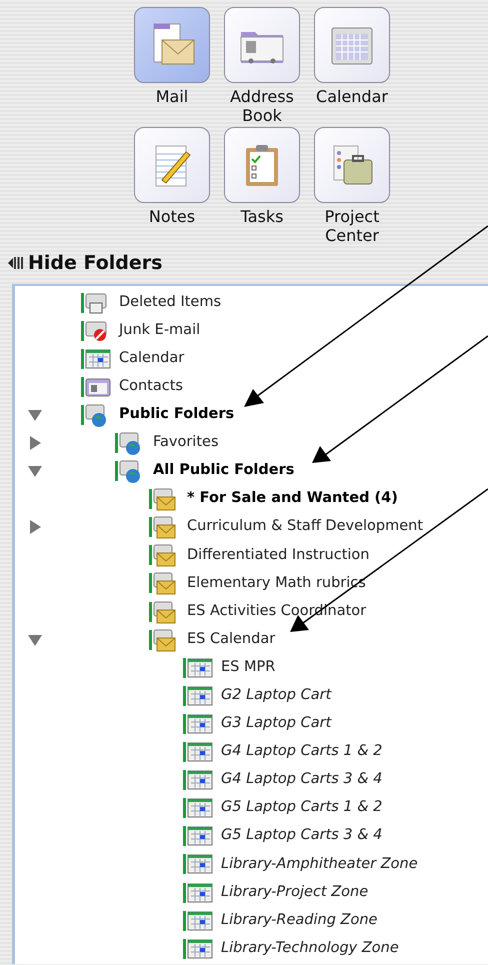 This screenshot has height=965, width=488. Describe the element at coordinates (301, 780) in the screenshot. I see `folder-item: G4 Laptop Carts 3 & 4` at that location.